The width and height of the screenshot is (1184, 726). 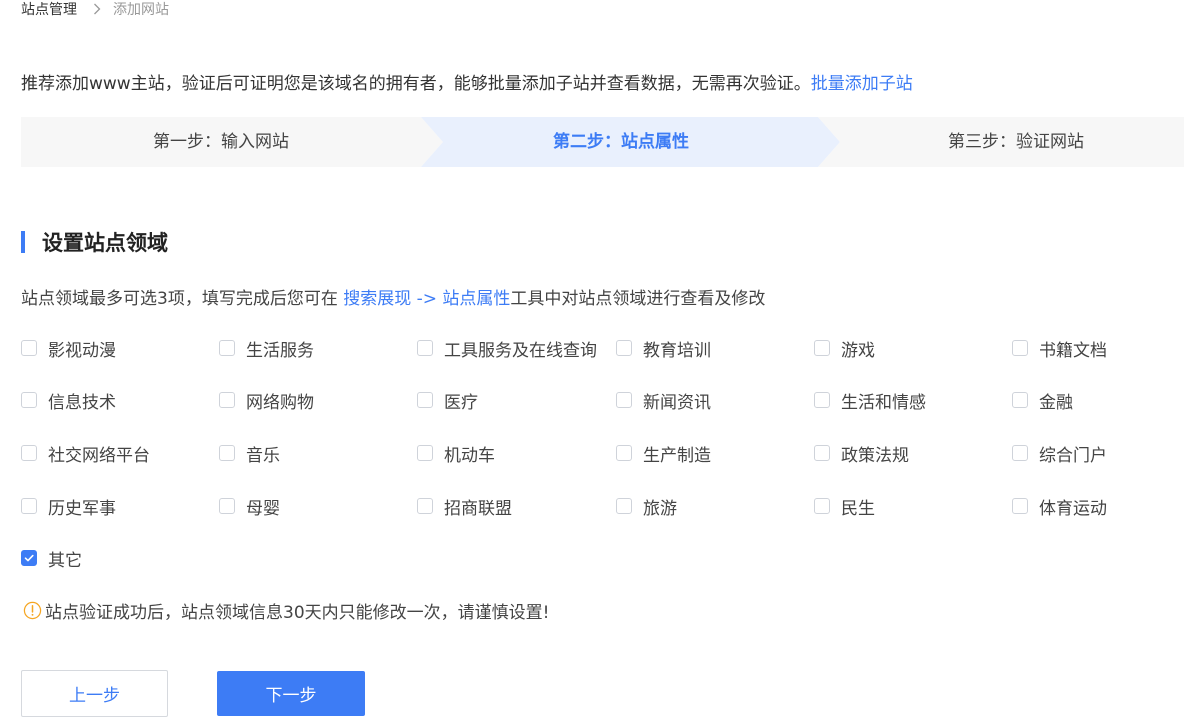 I want to click on category-checkbox: 机动车, so click(x=456, y=453).